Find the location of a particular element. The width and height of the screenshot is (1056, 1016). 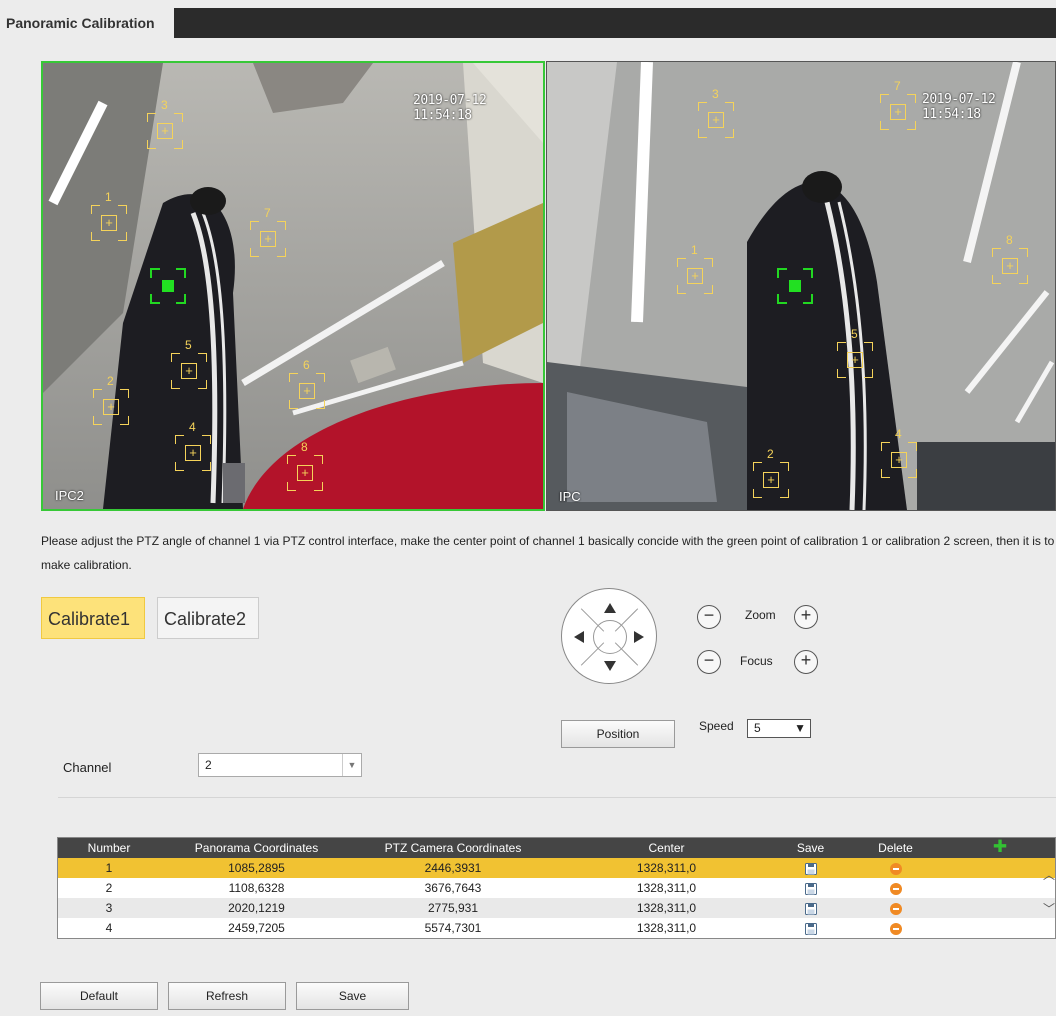

ptz-down-arrow-icon is located at coordinates (610, 666).